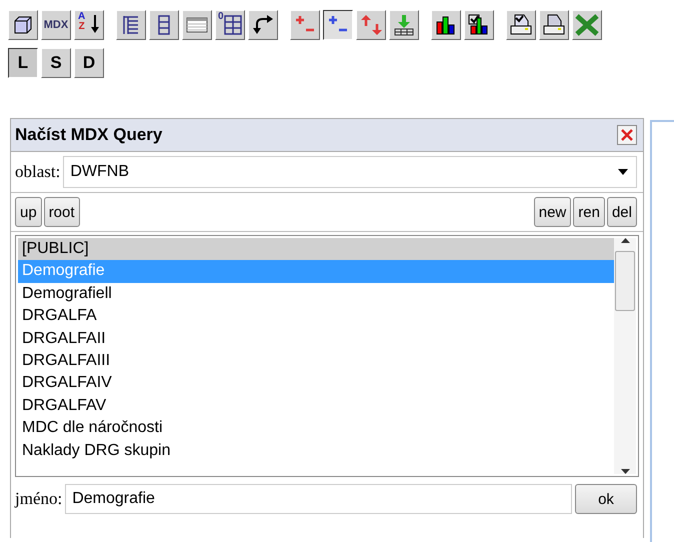 The height and width of the screenshot is (542, 674). I want to click on scrollbar, so click(625, 356).